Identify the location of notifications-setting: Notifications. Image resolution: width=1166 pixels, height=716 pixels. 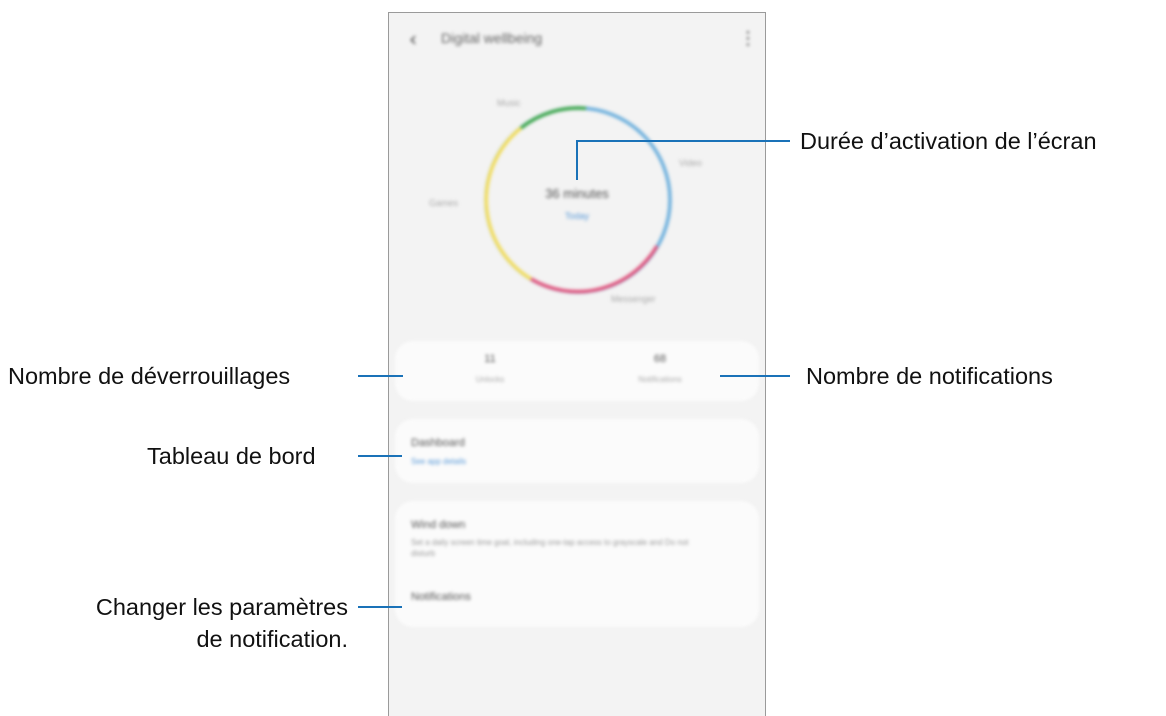
(441, 597).